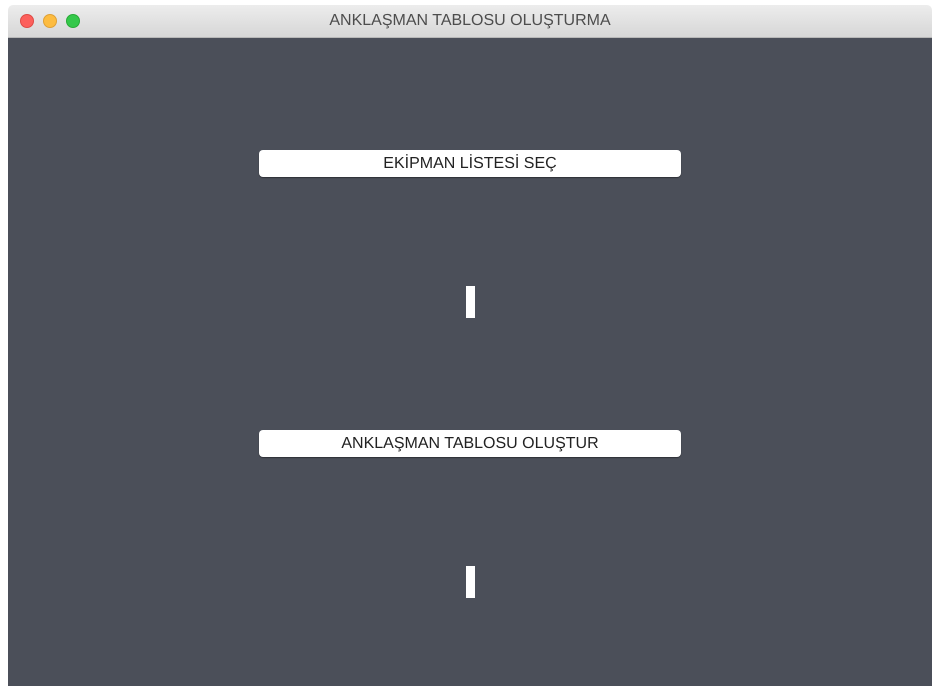  Describe the element at coordinates (470, 21) in the screenshot. I see `window-title: ANKLAŞMAN TABLOSU OLUŞTURMA` at that location.